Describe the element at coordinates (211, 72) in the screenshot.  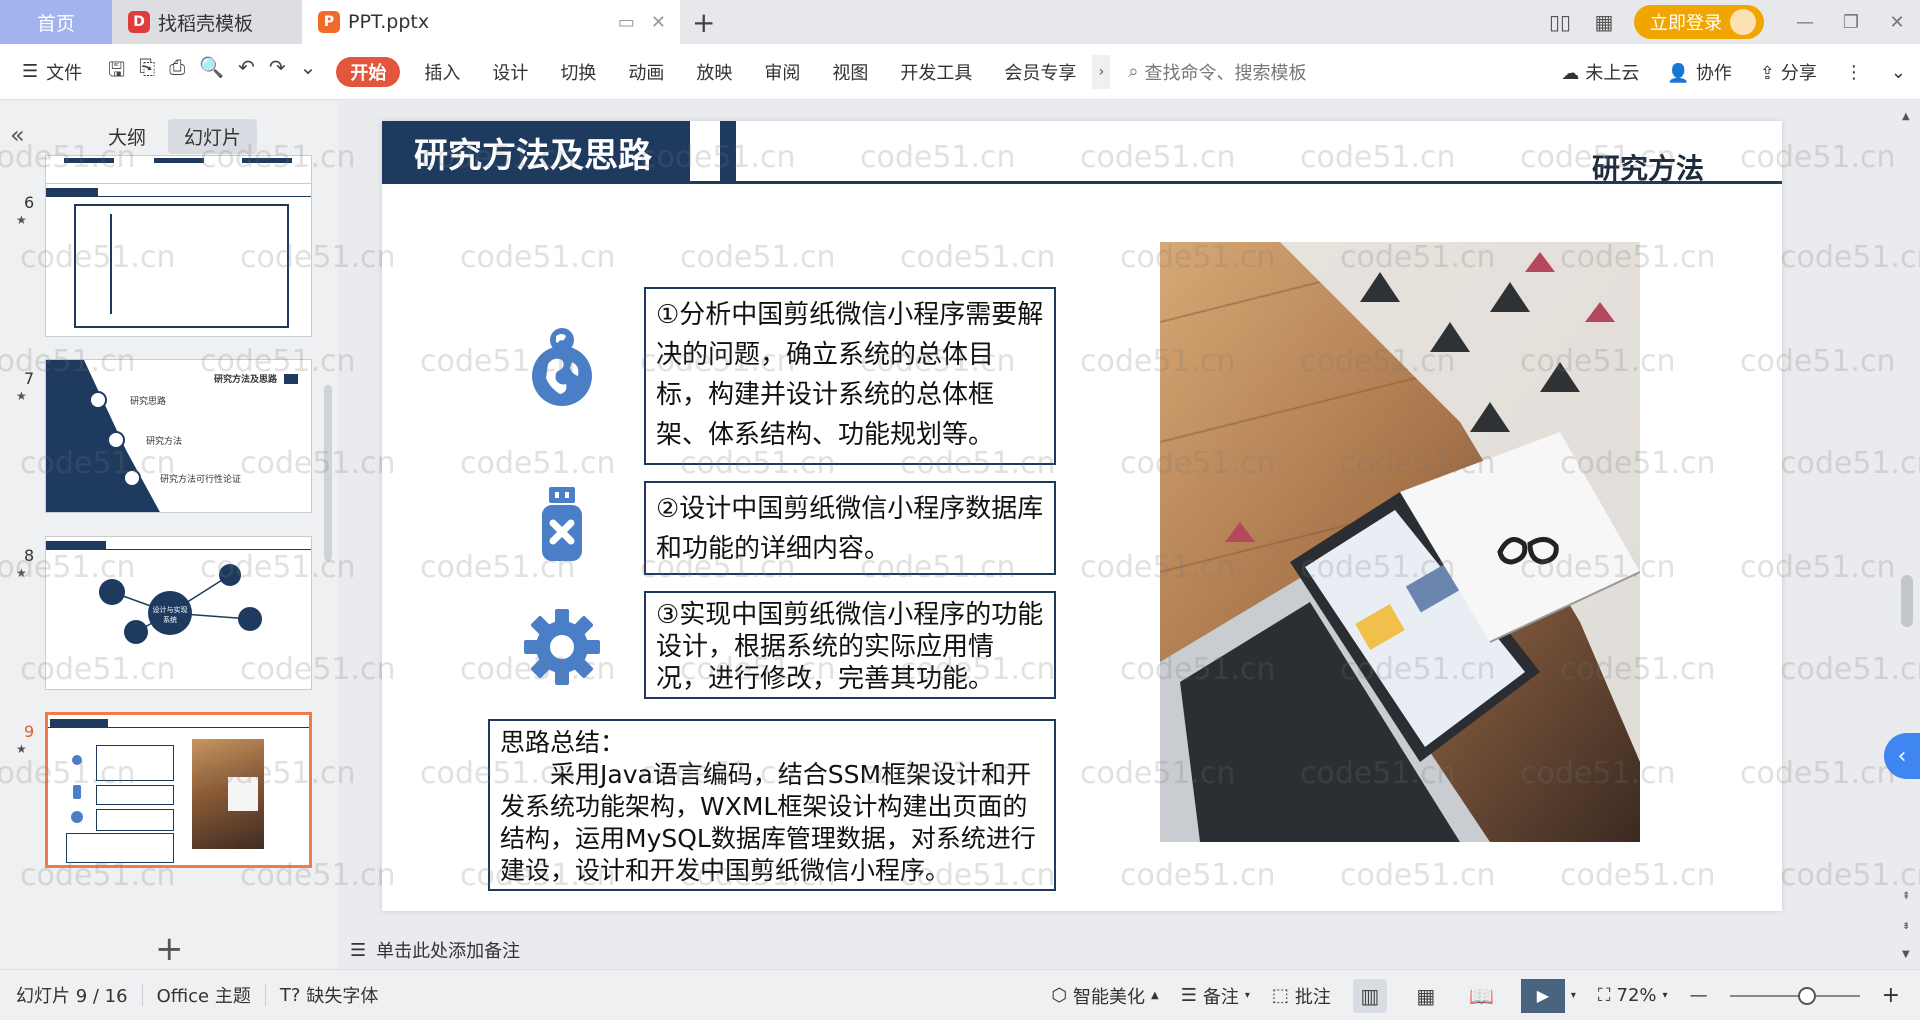
I see `print-preview-icon: 🔍` at that location.